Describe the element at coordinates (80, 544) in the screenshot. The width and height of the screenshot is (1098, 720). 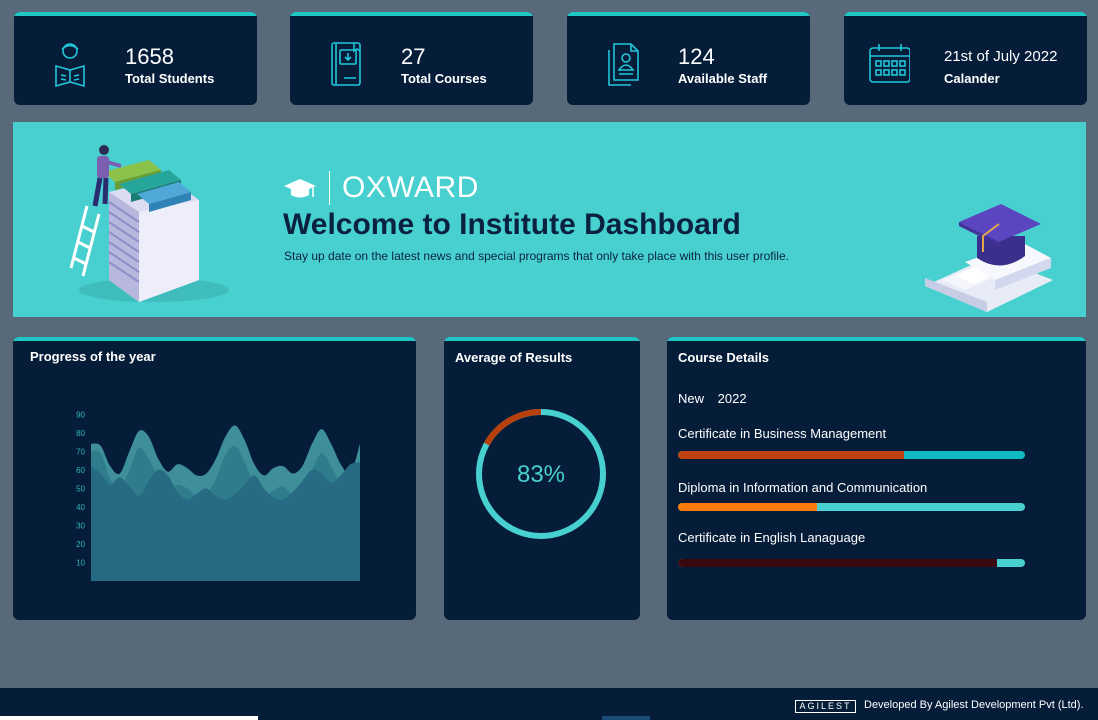
I see `y-tick-label: 20` at that location.